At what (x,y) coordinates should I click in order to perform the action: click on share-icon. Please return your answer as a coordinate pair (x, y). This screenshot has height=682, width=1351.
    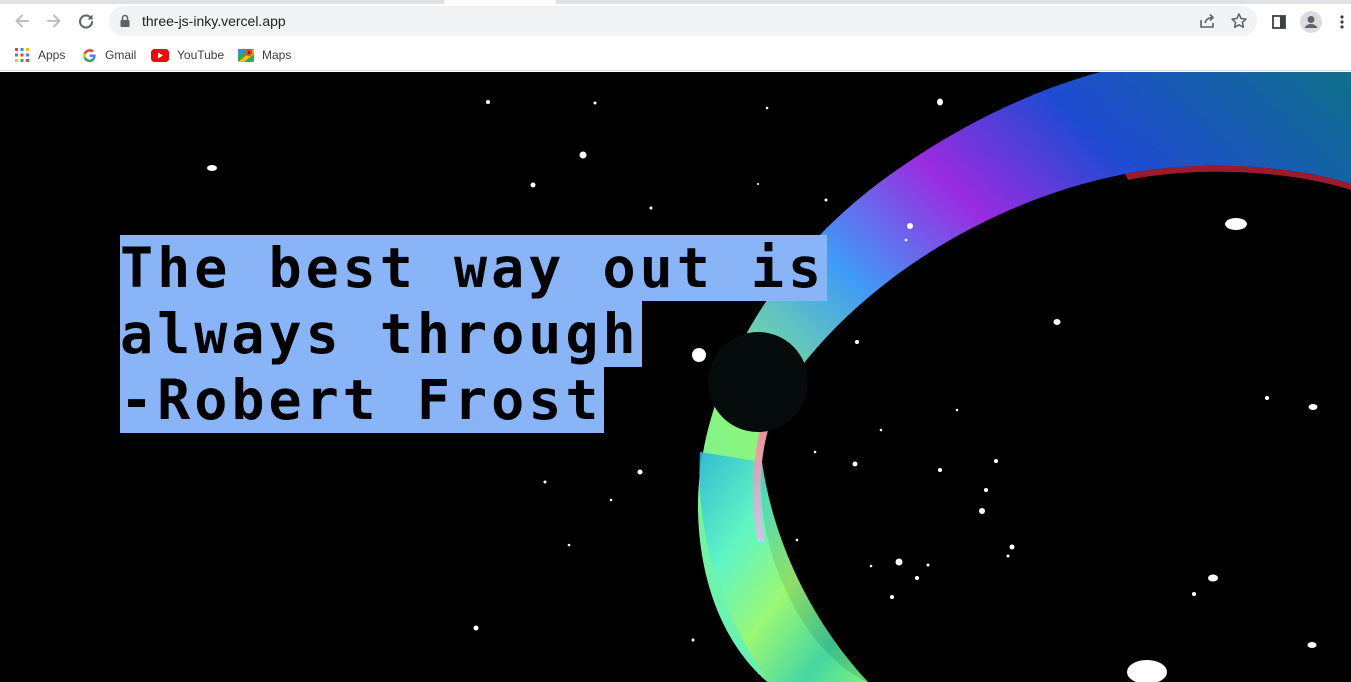
    Looking at the image, I should click on (1207, 20).